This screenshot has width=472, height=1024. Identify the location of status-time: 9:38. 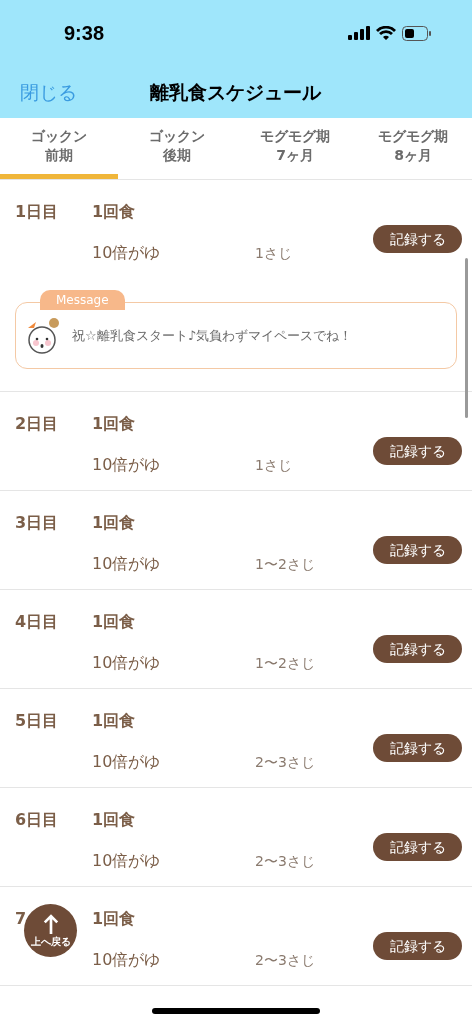
(84, 33).